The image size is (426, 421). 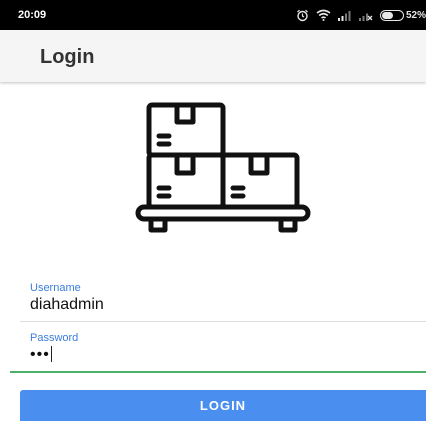 What do you see at coordinates (218, 372) in the screenshot?
I see `password-focus-underline` at bounding box center [218, 372].